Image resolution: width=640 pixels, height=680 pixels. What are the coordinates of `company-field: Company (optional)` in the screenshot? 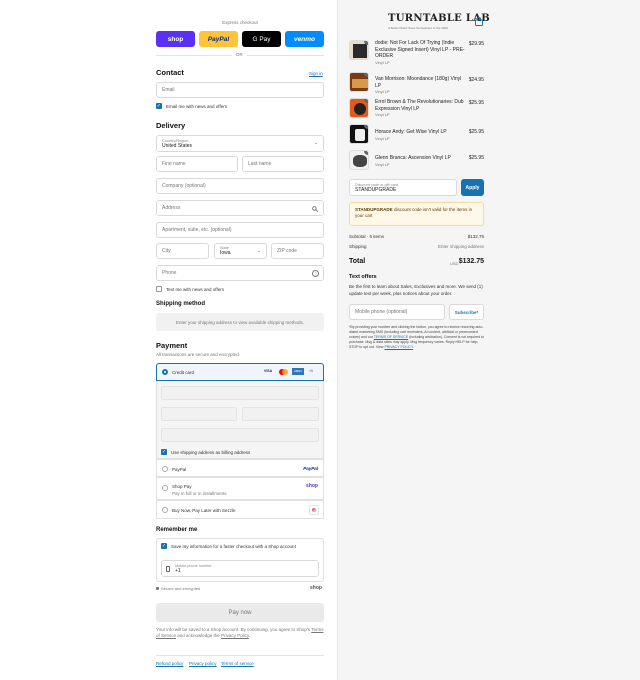 It's located at (240, 186).